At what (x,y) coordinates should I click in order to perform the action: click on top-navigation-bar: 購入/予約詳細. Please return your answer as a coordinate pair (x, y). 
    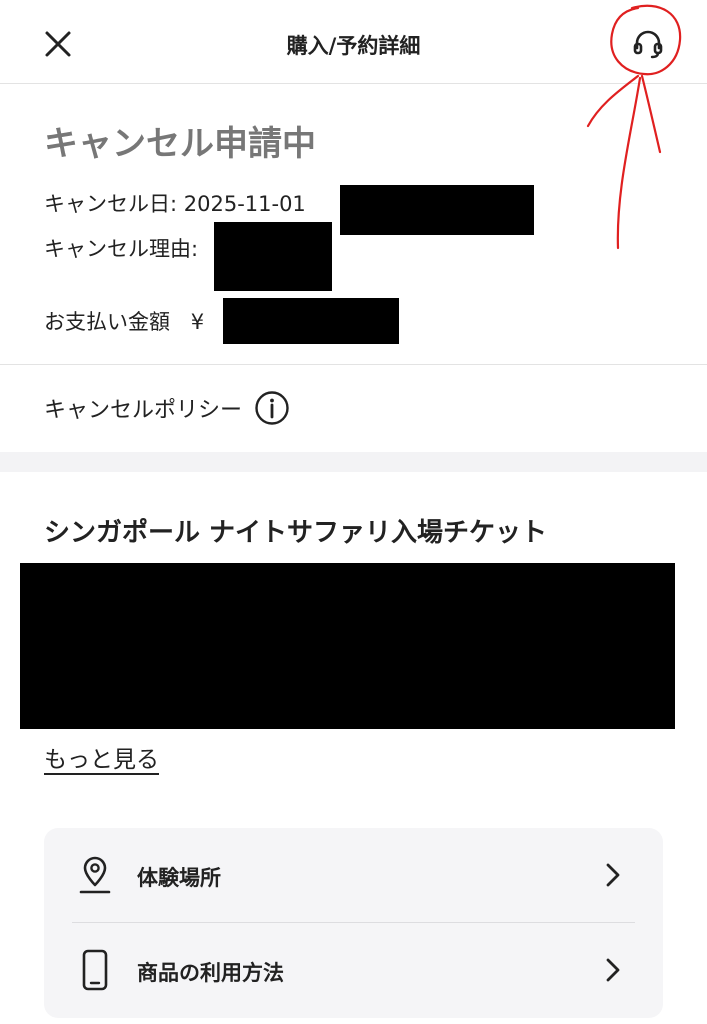
    Looking at the image, I should click on (353, 42).